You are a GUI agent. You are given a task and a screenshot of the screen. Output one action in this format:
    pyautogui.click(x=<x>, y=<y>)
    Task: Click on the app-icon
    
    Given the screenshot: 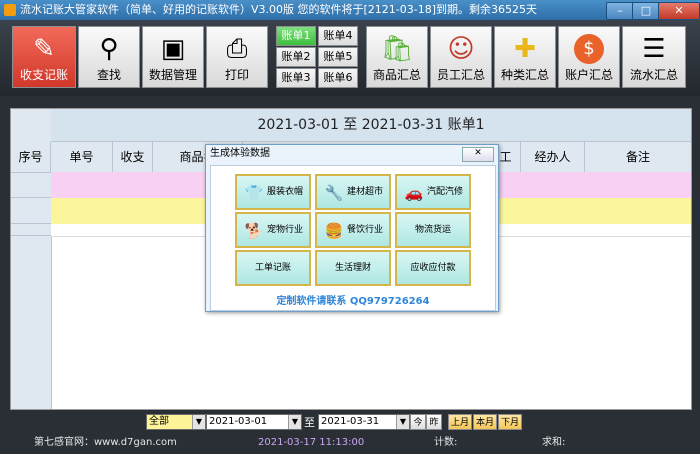 What is the action you would take?
    pyautogui.click(x=10, y=10)
    